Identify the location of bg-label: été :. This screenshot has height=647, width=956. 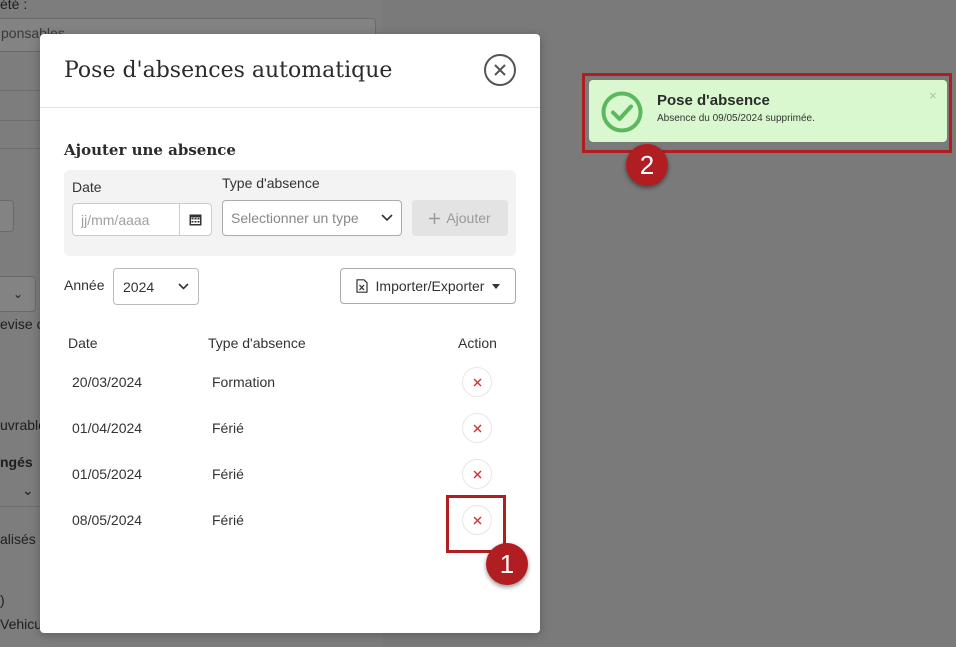
(14, 6).